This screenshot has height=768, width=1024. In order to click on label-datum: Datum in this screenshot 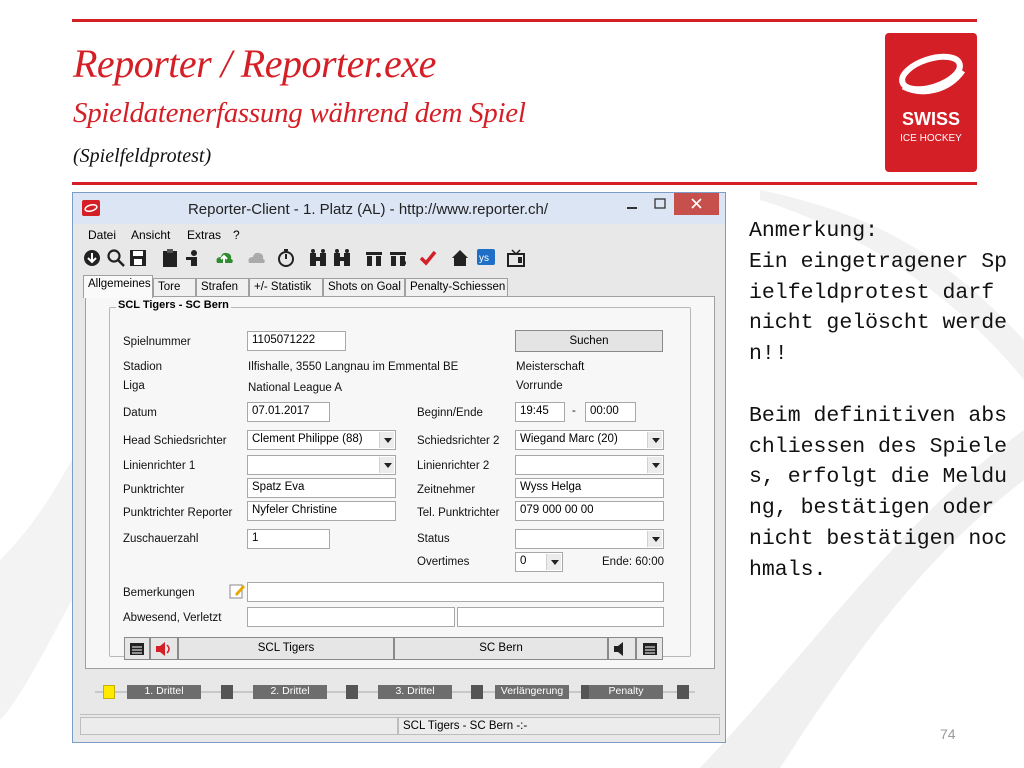, I will do `click(140, 413)`.